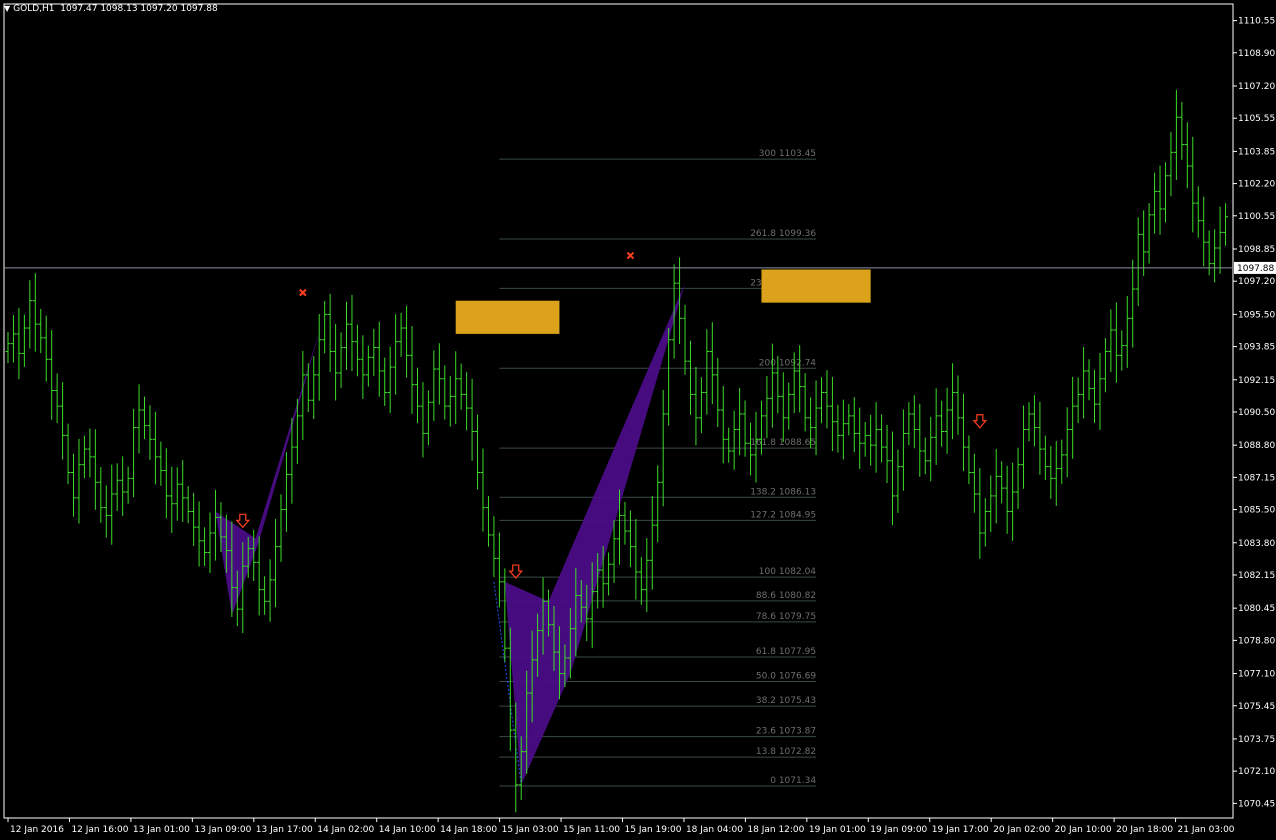 The height and width of the screenshot is (840, 1276). I want to click on fib-level-label: 61.8 1077.95, so click(786, 652).